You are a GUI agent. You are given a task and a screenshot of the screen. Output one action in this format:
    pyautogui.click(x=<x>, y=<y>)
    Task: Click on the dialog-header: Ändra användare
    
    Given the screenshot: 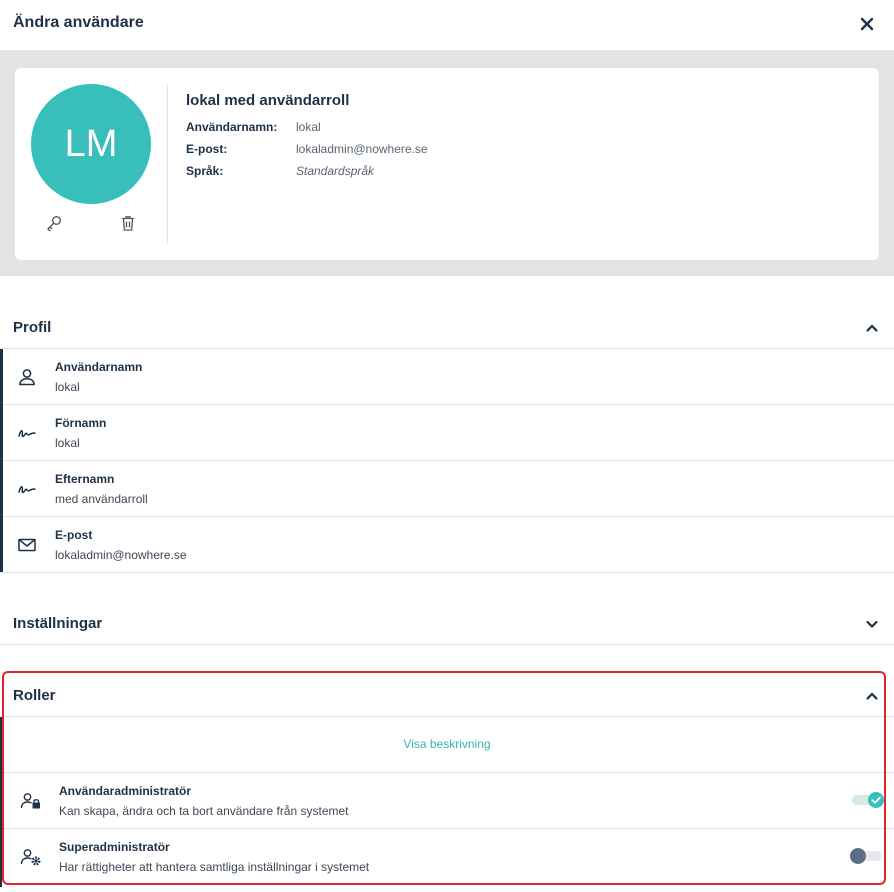 What is the action you would take?
    pyautogui.click(x=447, y=25)
    